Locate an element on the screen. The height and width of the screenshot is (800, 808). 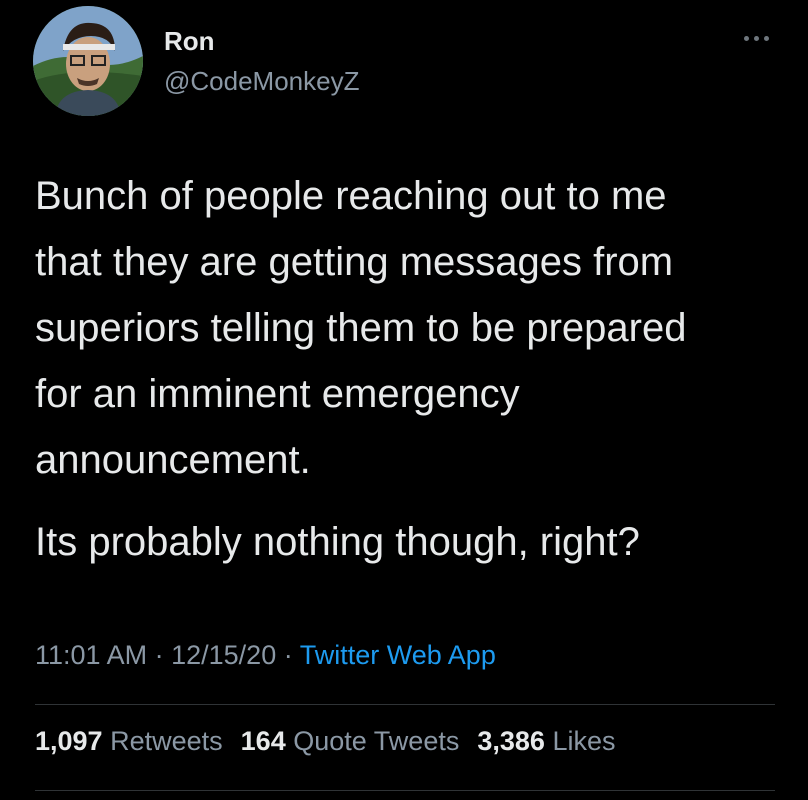
quote-tweets-label: Quote Tweets is located at coordinates (376, 741).